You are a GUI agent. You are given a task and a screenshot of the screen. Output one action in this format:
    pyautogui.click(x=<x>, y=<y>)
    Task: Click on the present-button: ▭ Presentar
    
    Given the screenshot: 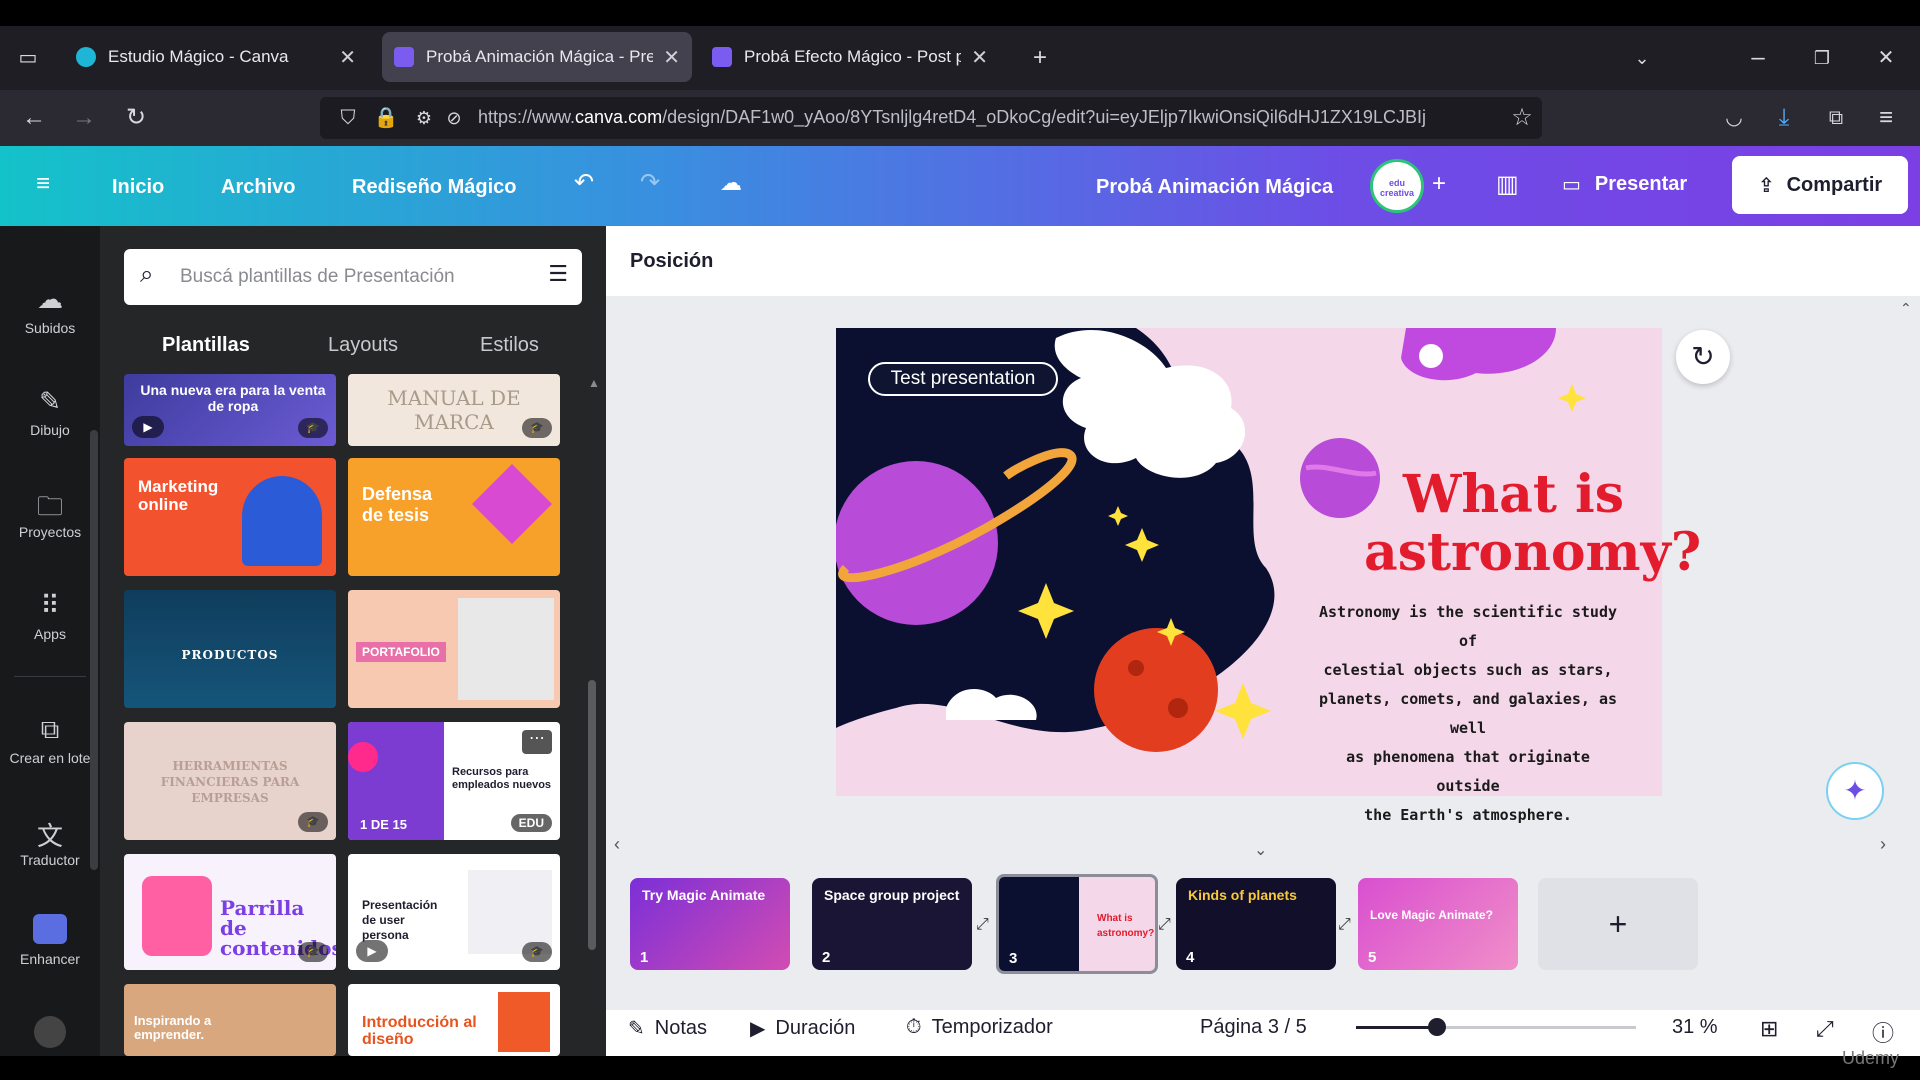 What is the action you would take?
    pyautogui.click(x=1624, y=184)
    